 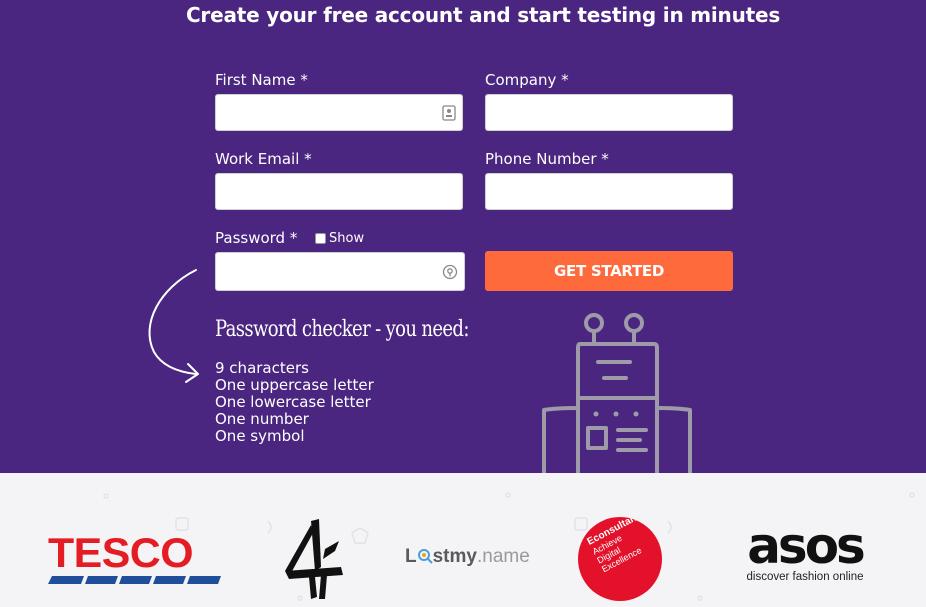 What do you see at coordinates (454, 556) in the screenshot?
I see `lostmy-text: stmy` at bounding box center [454, 556].